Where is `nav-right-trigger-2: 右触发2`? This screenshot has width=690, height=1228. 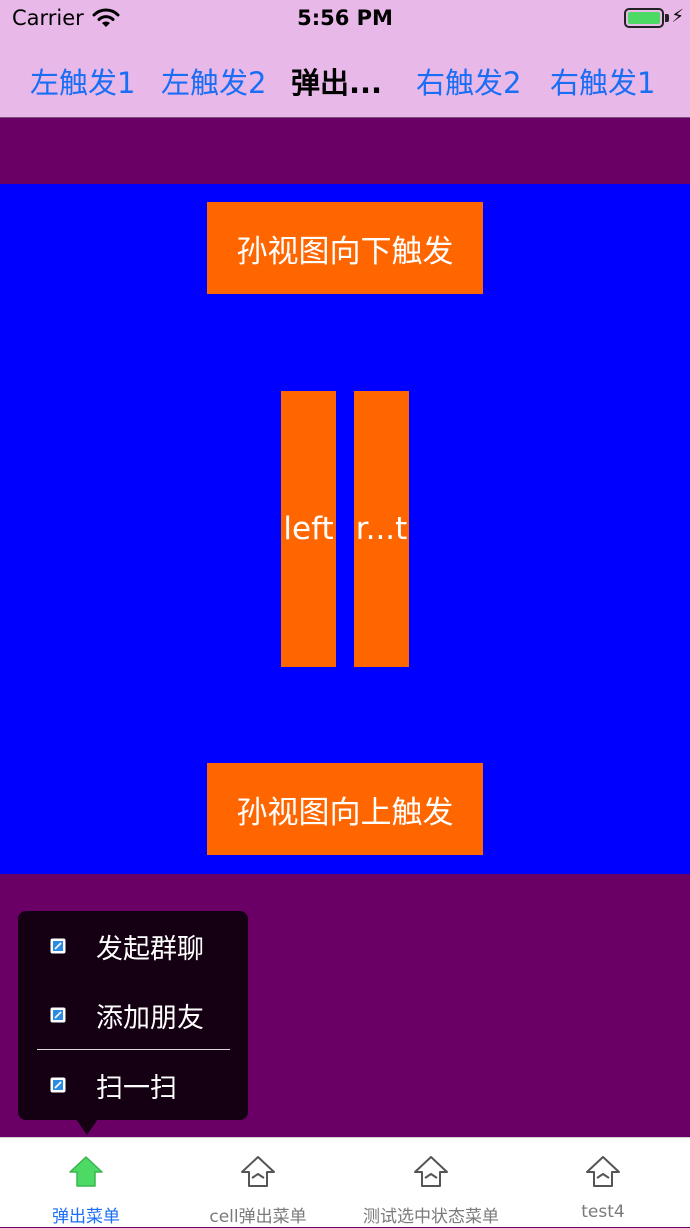
nav-right-trigger-2: 右触发2 is located at coordinates (468, 81).